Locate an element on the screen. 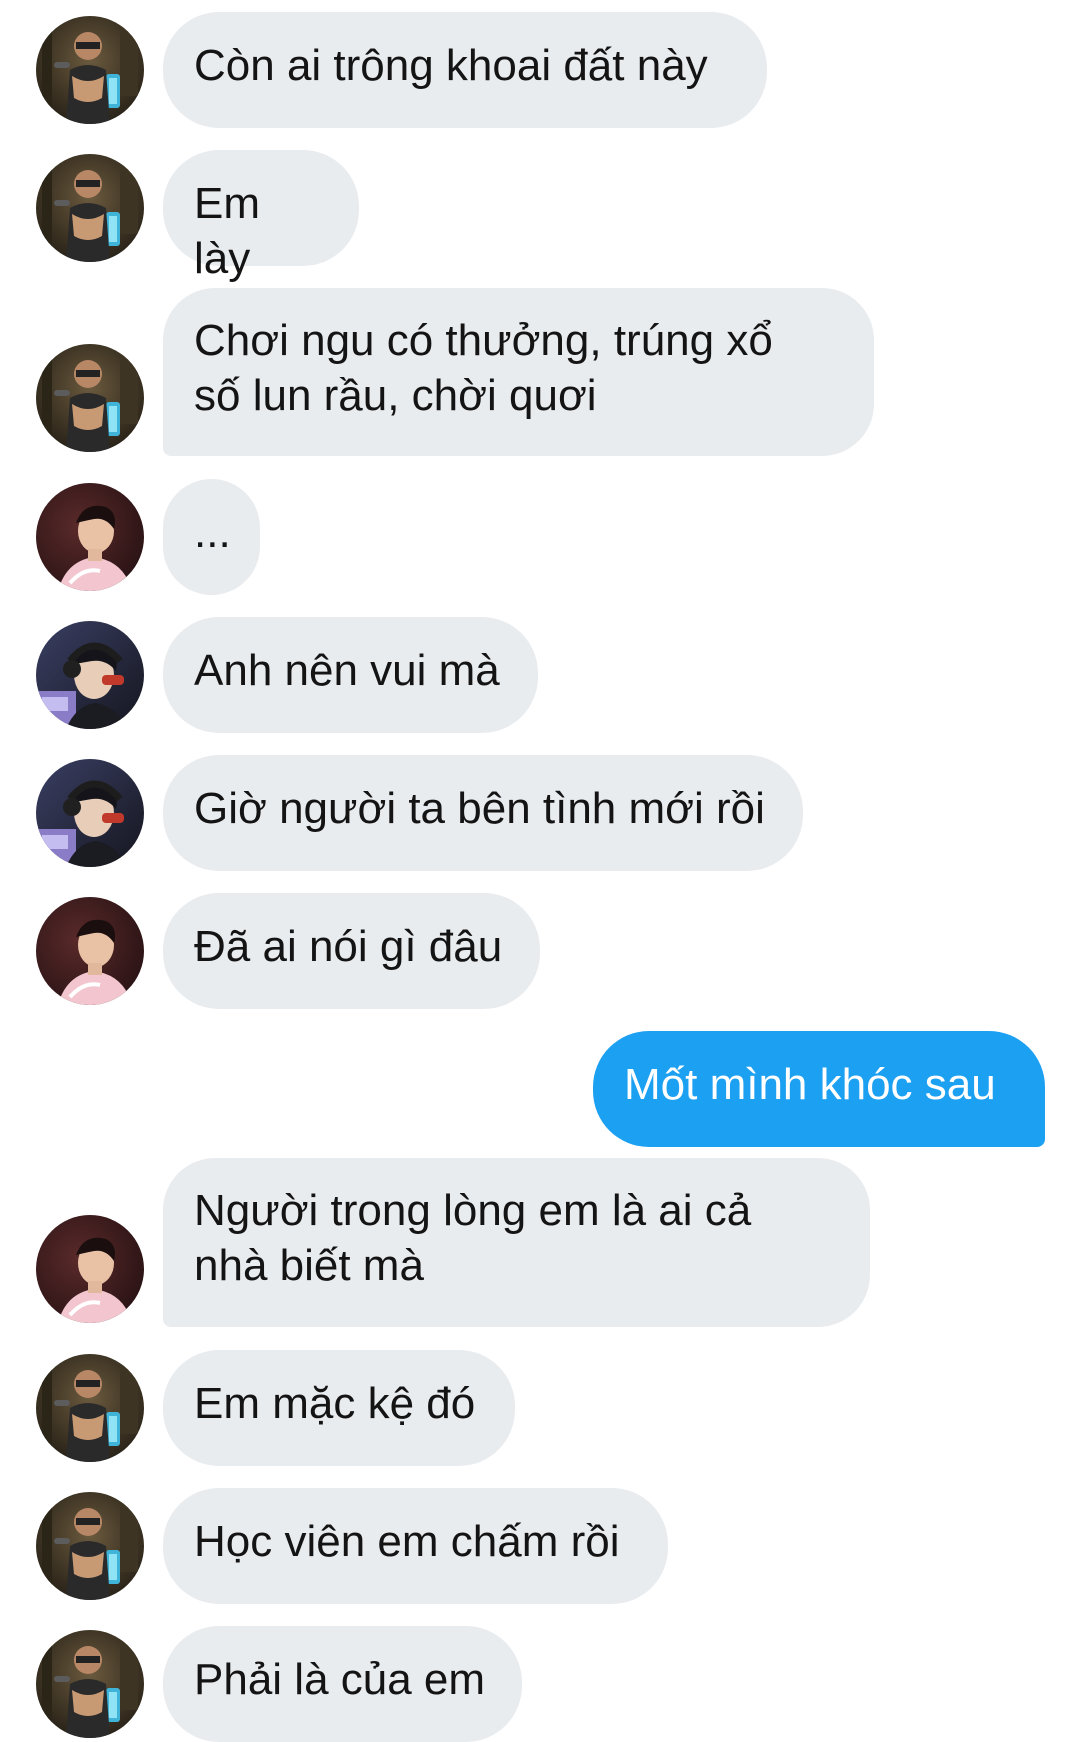 The width and height of the screenshot is (1080, 1742). message-row: Còn ai trông khoai đất này is located at coordinates (540, 70).